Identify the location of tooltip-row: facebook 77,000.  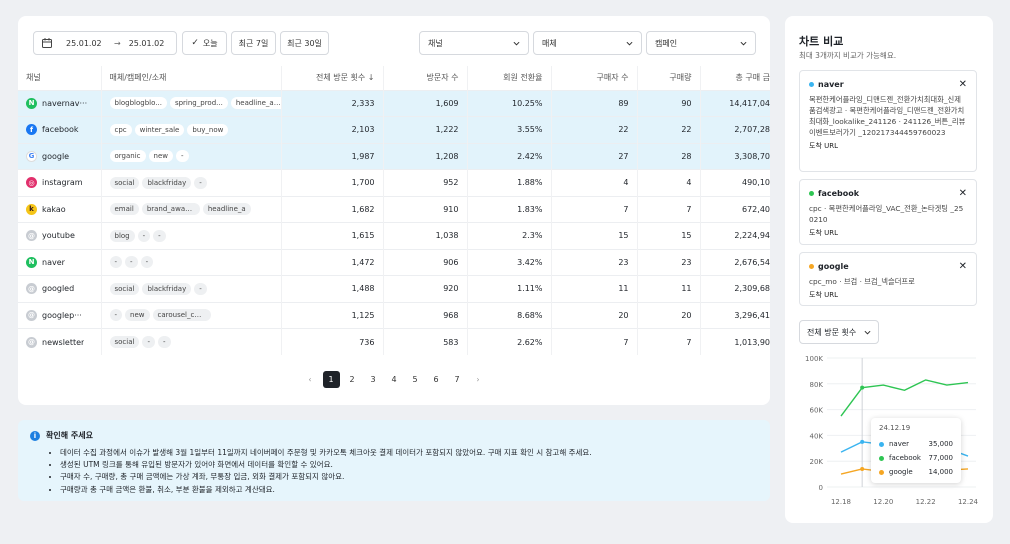
(916, 458).